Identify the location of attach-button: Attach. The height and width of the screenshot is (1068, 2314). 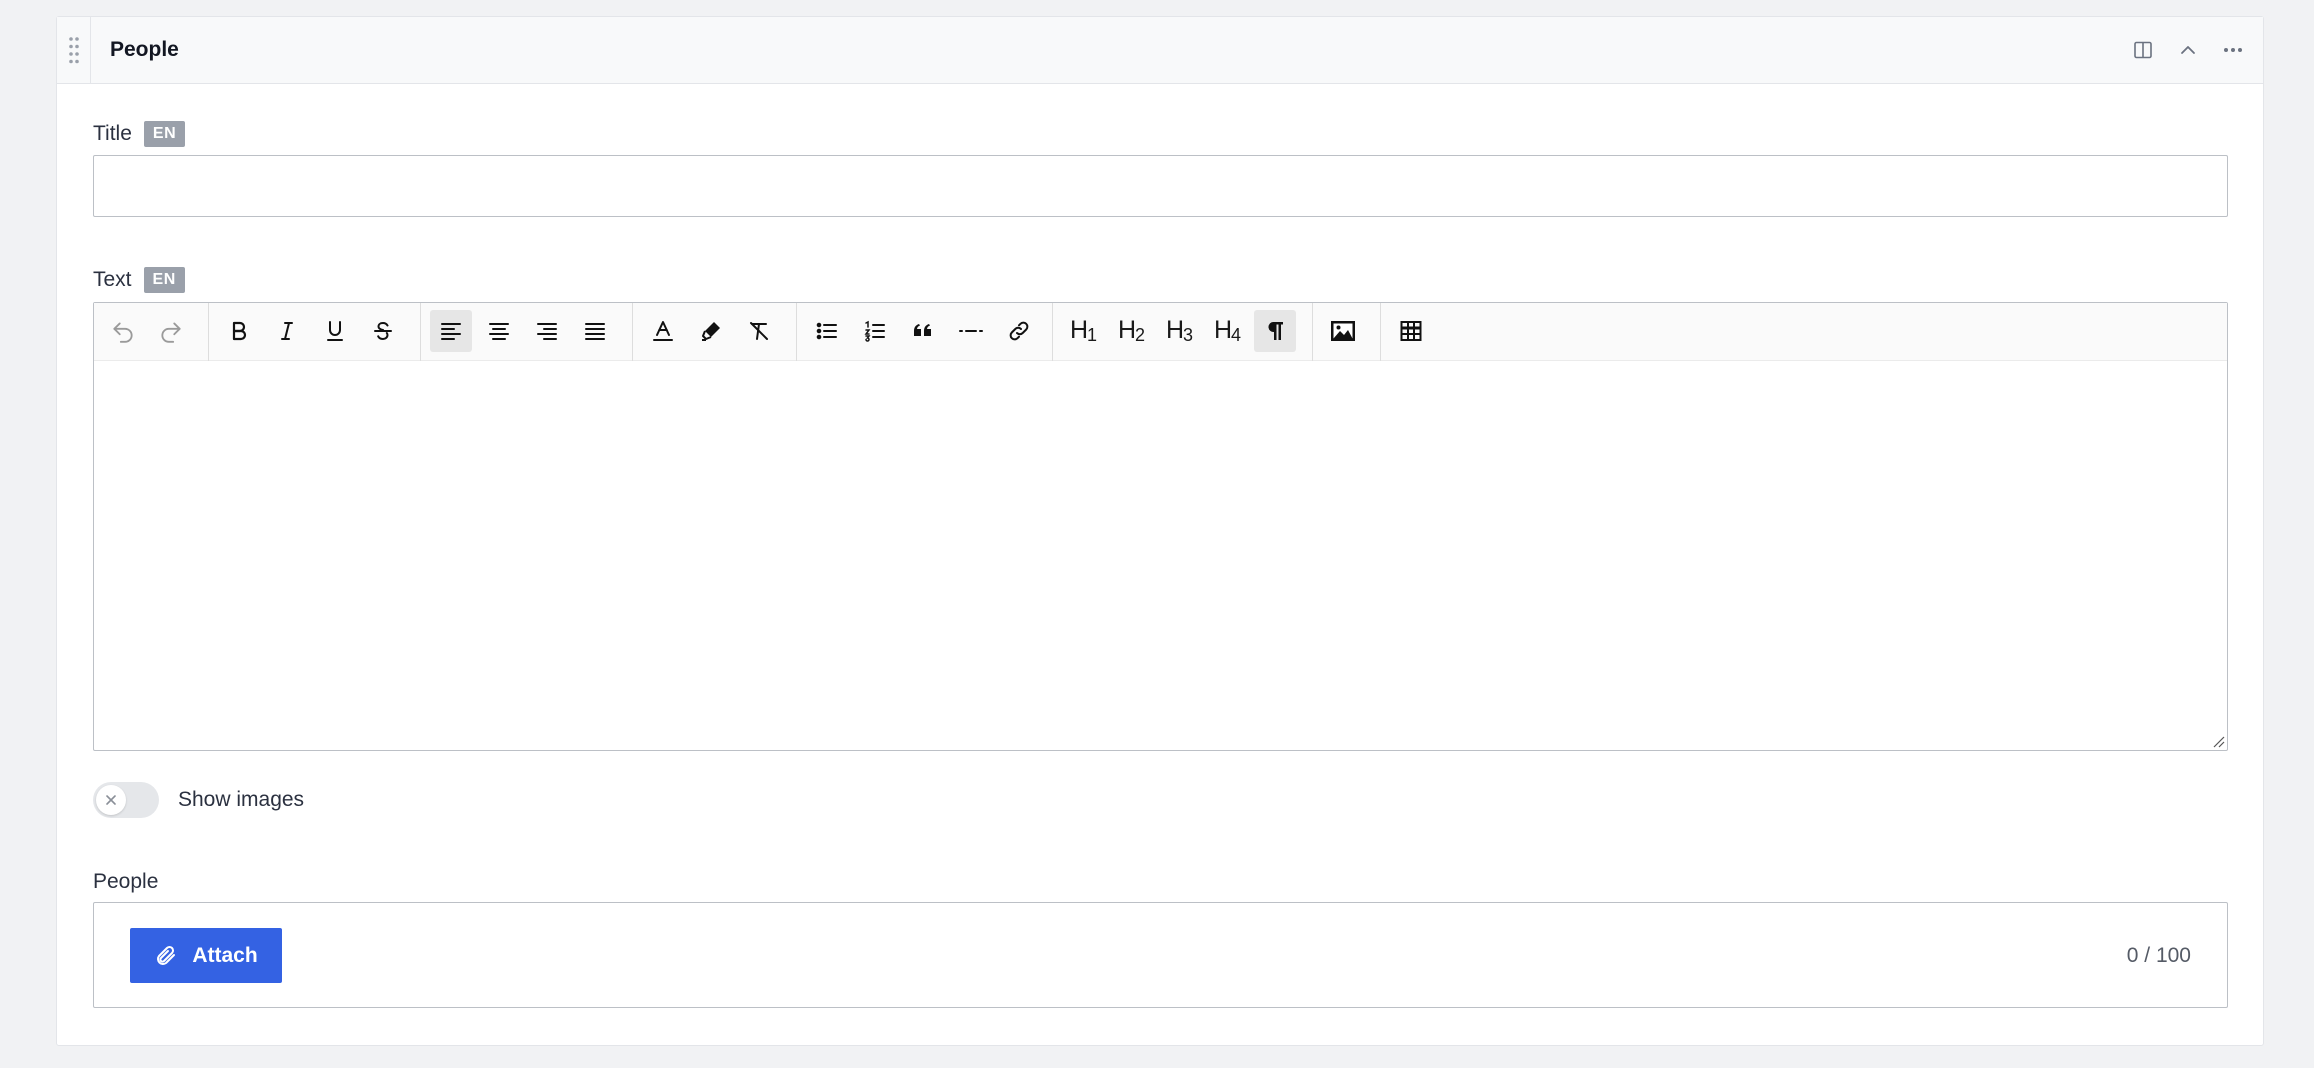
(206, 955).